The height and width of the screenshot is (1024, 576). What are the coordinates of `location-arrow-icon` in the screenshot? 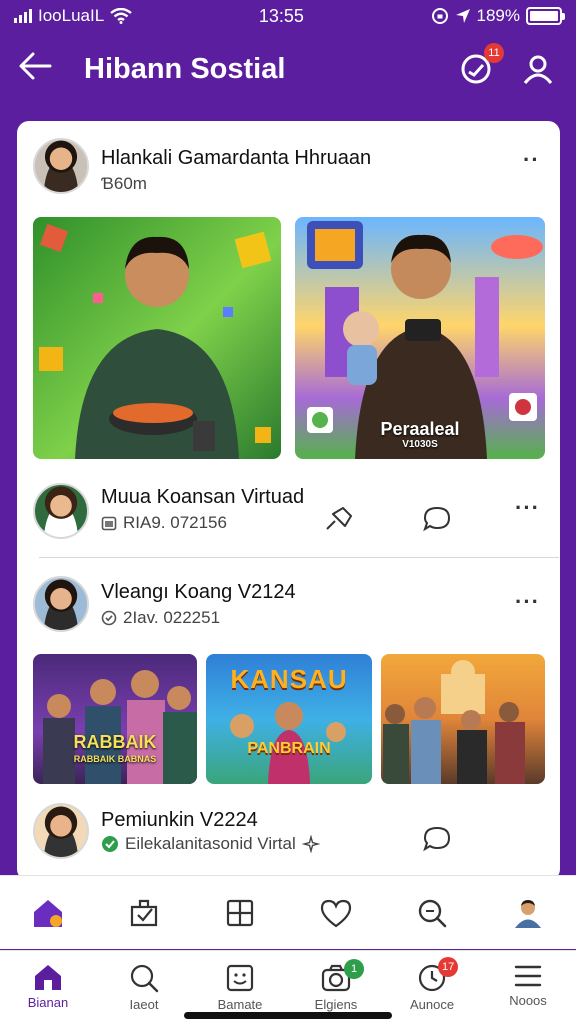 It's located at (462, 16).